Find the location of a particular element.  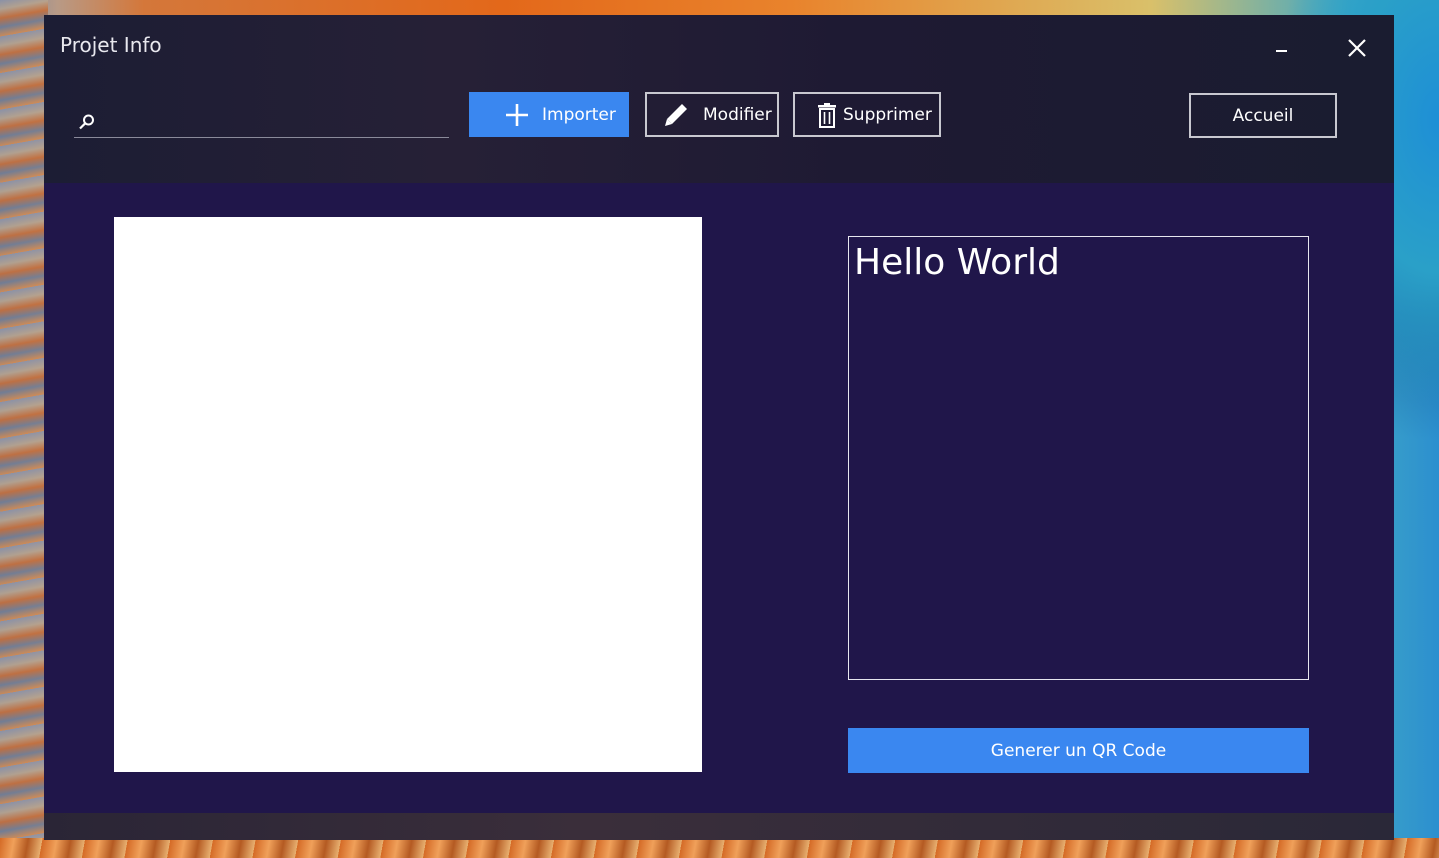

search-input is located at coordinates (274, 120).